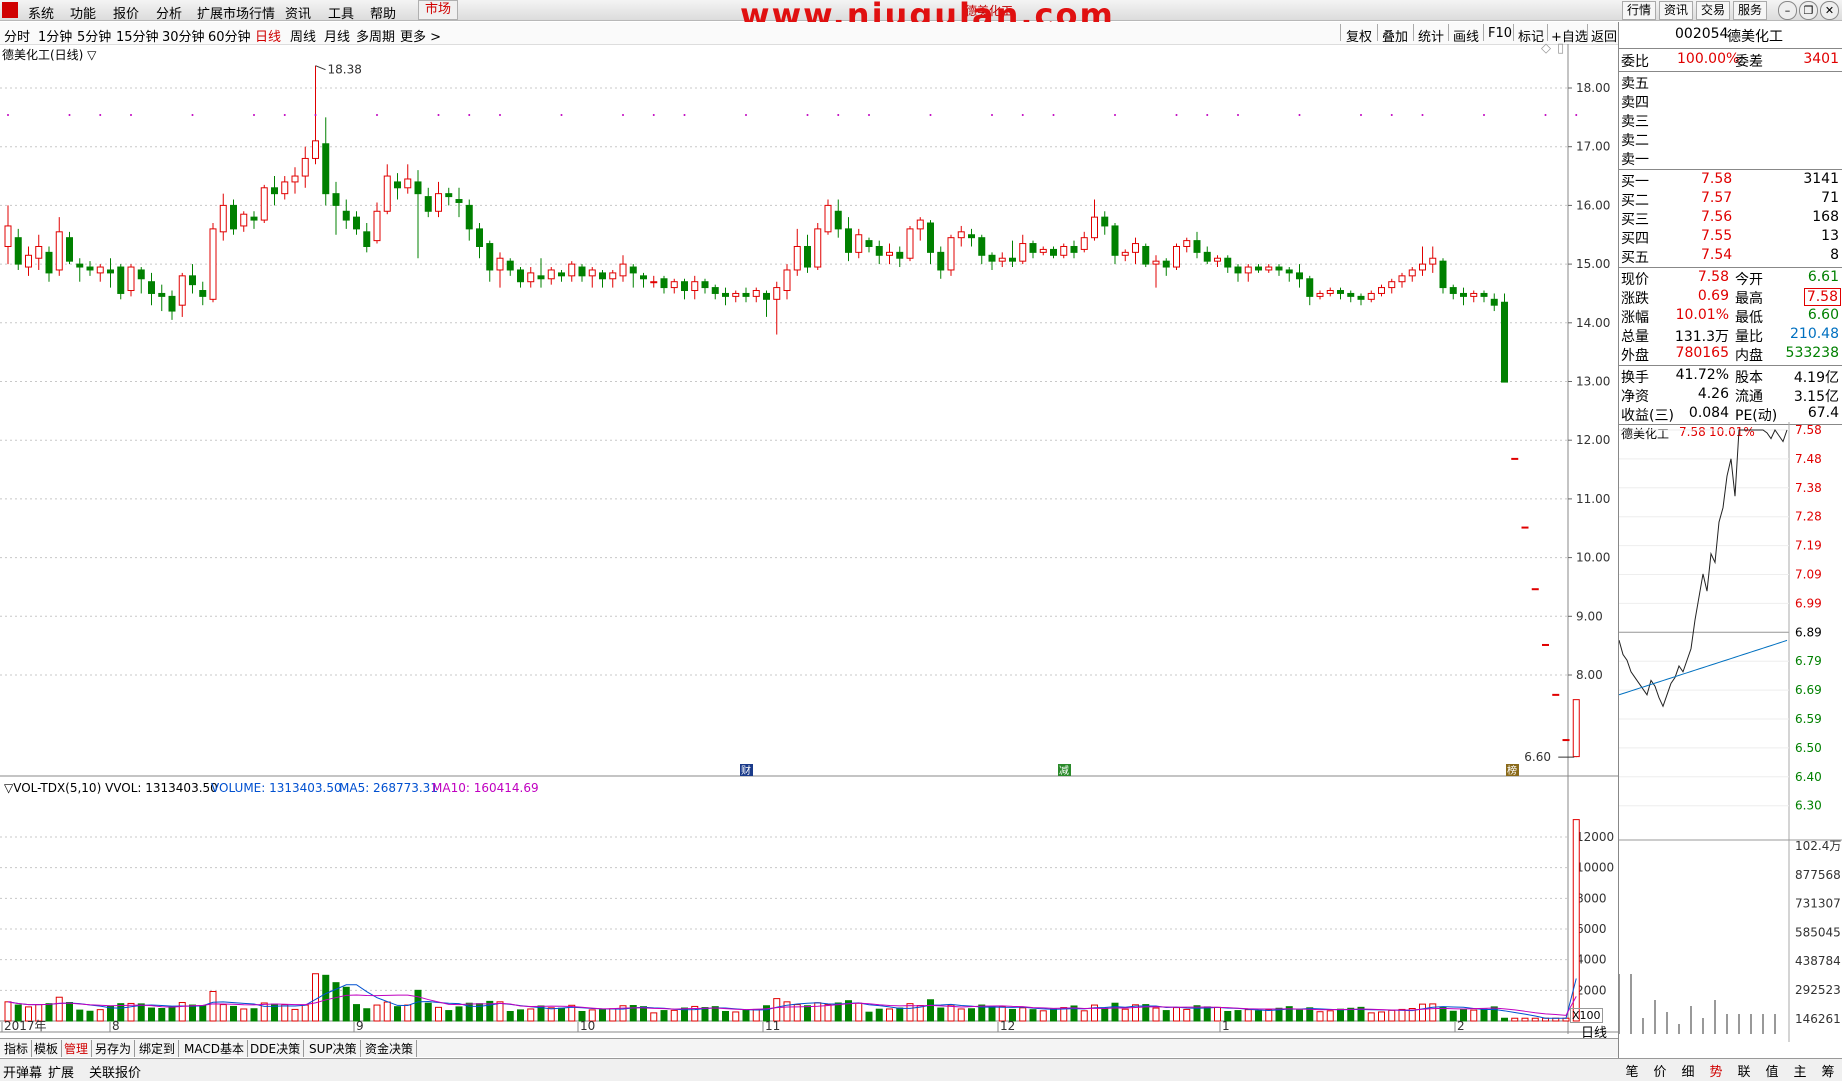 This screenshot has width=1842, height=1081. Describe the element at coordinates (1800, 1070) in the screenshot. I see `right-tab-6: 主` at that location.